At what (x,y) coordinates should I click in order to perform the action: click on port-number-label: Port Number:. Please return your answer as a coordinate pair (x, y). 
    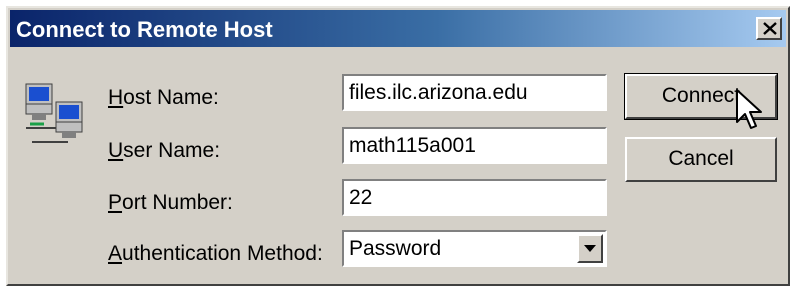
    Looking at the image, I should click on (170, 202).